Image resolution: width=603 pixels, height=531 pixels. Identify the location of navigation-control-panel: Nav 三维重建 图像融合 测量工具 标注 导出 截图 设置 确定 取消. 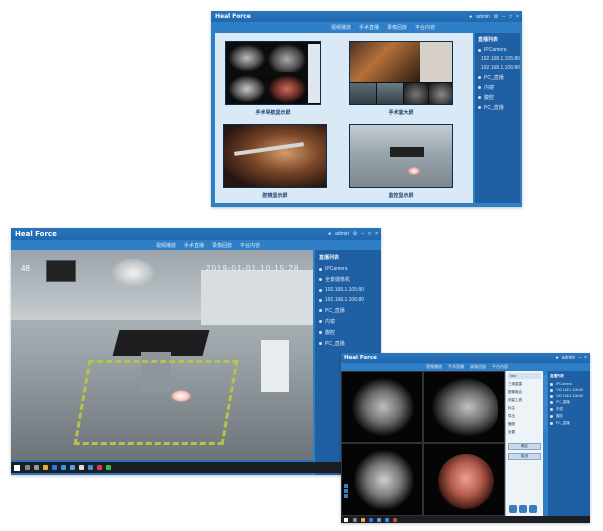
(524, 443).